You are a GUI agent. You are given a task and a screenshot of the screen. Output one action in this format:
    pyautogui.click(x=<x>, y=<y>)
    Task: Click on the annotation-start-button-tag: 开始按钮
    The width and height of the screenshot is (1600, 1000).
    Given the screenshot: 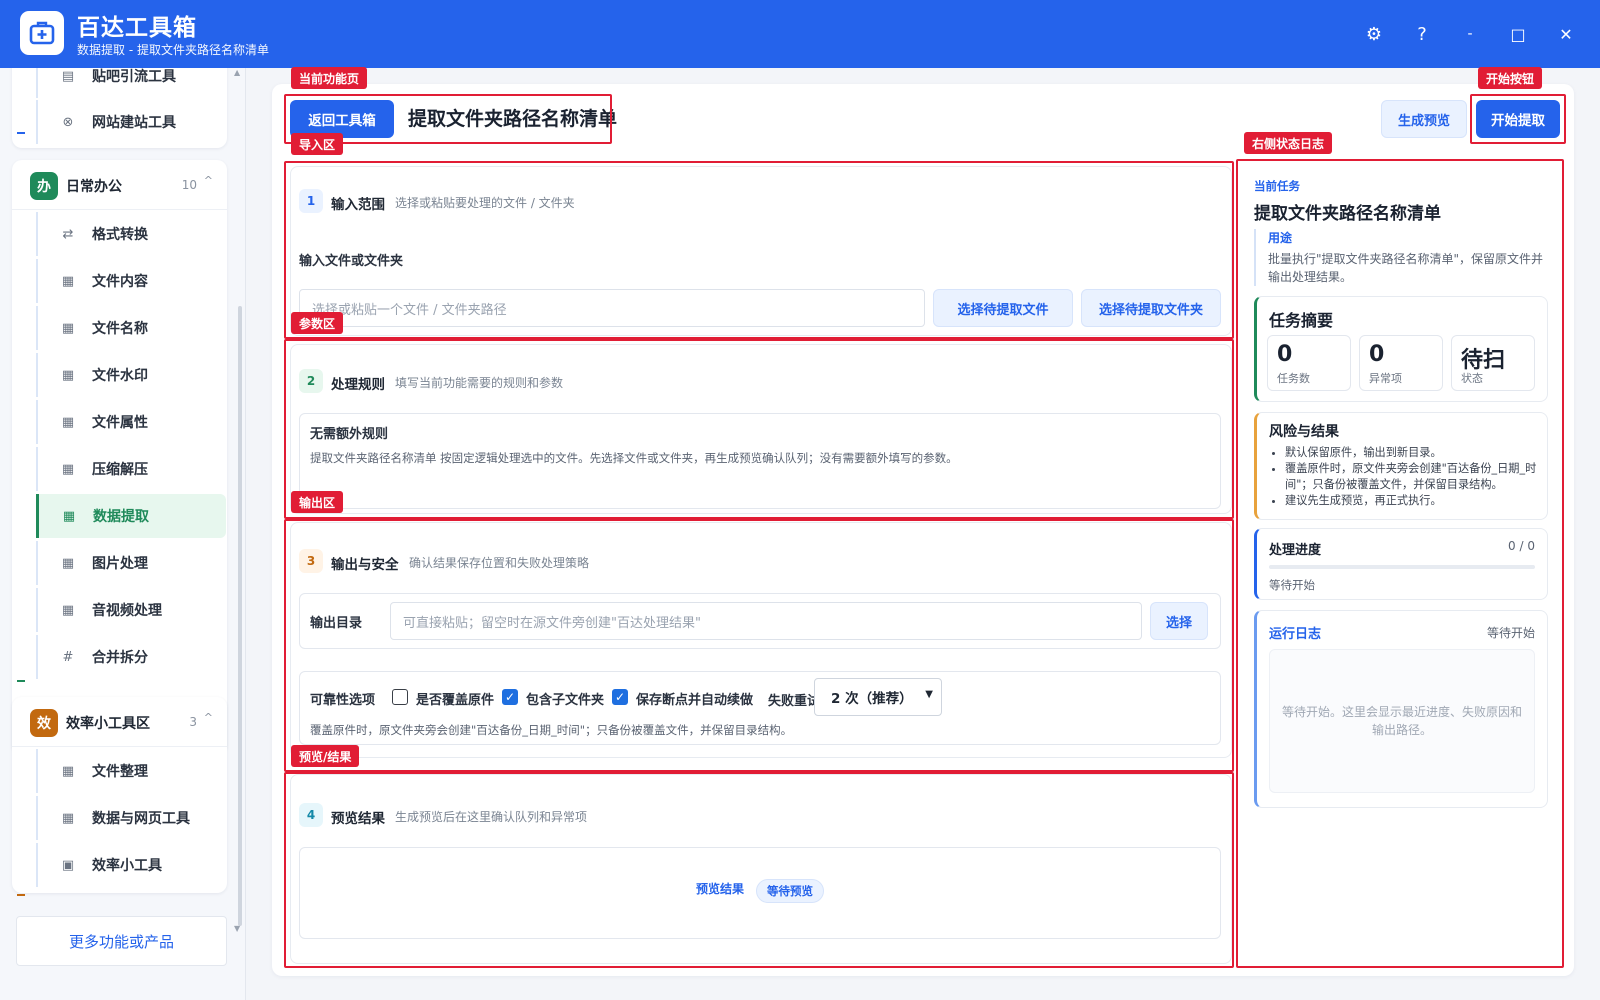 What is the action you would take?
    pyautogui.click(x=1510, y=78)
    